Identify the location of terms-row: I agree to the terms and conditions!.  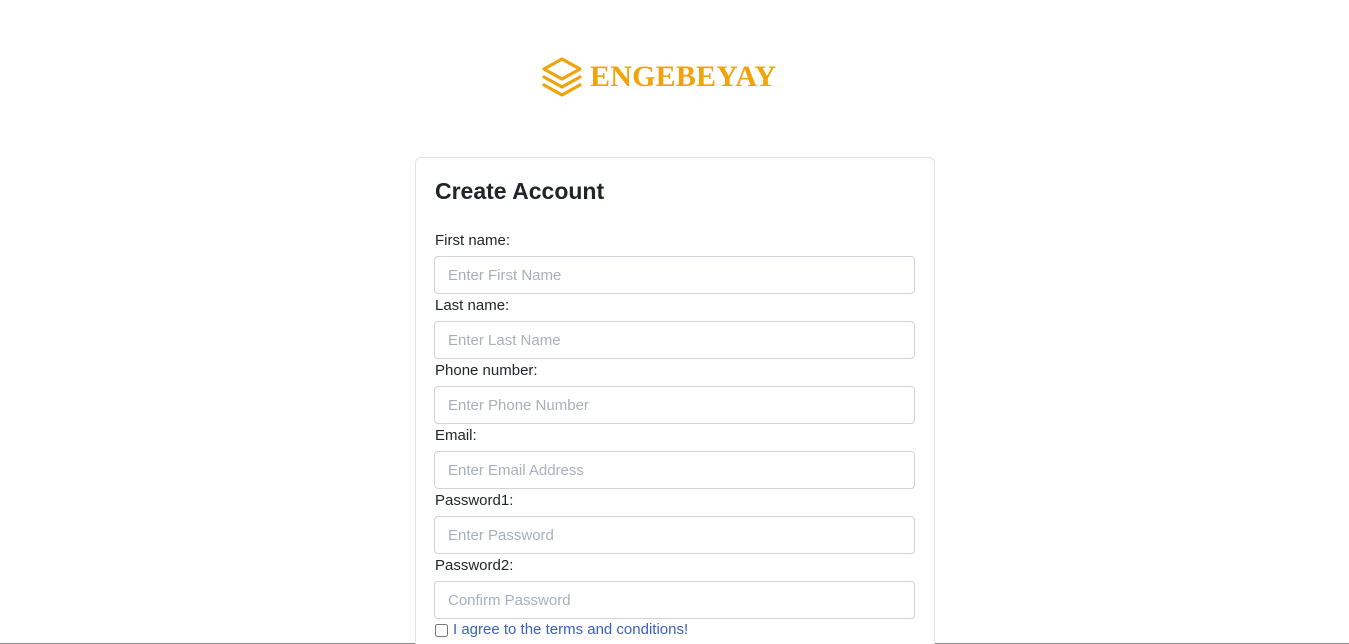
(561, 630).